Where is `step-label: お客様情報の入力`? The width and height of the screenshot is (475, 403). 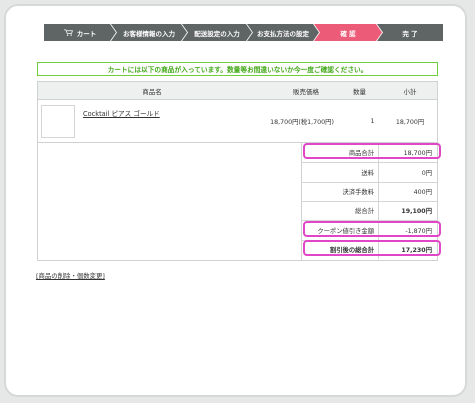 step-label: お客様情報の入力 is located at coordinates (149, 33).